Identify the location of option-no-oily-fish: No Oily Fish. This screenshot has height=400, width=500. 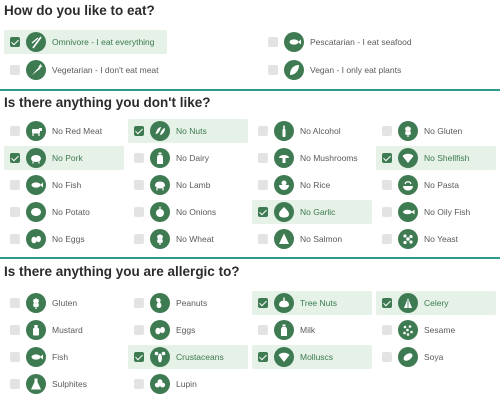
(436, 212).